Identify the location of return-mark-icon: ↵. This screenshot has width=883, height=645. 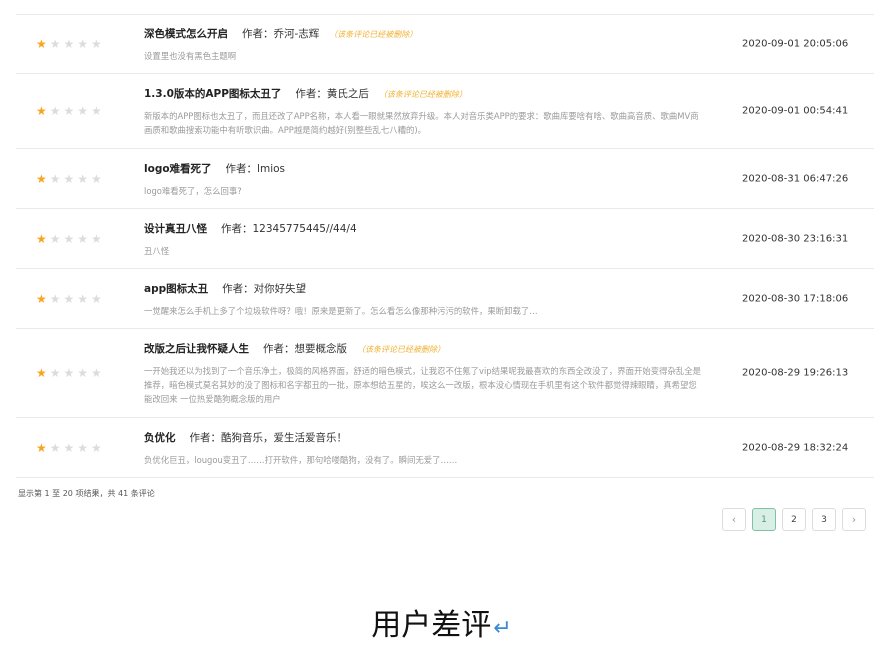
(502, 628).